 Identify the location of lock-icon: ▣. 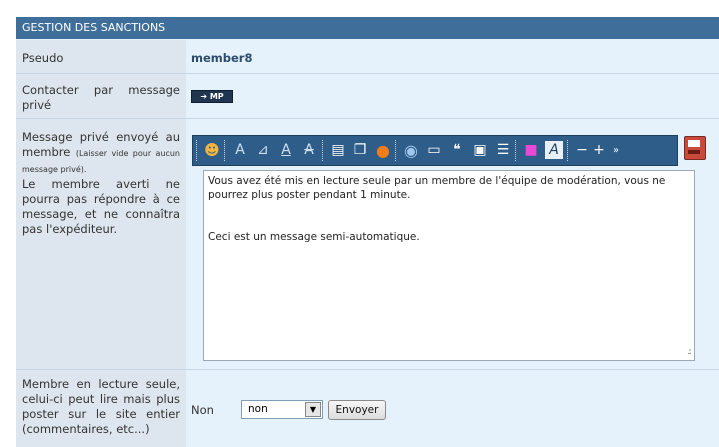
(480, 150).